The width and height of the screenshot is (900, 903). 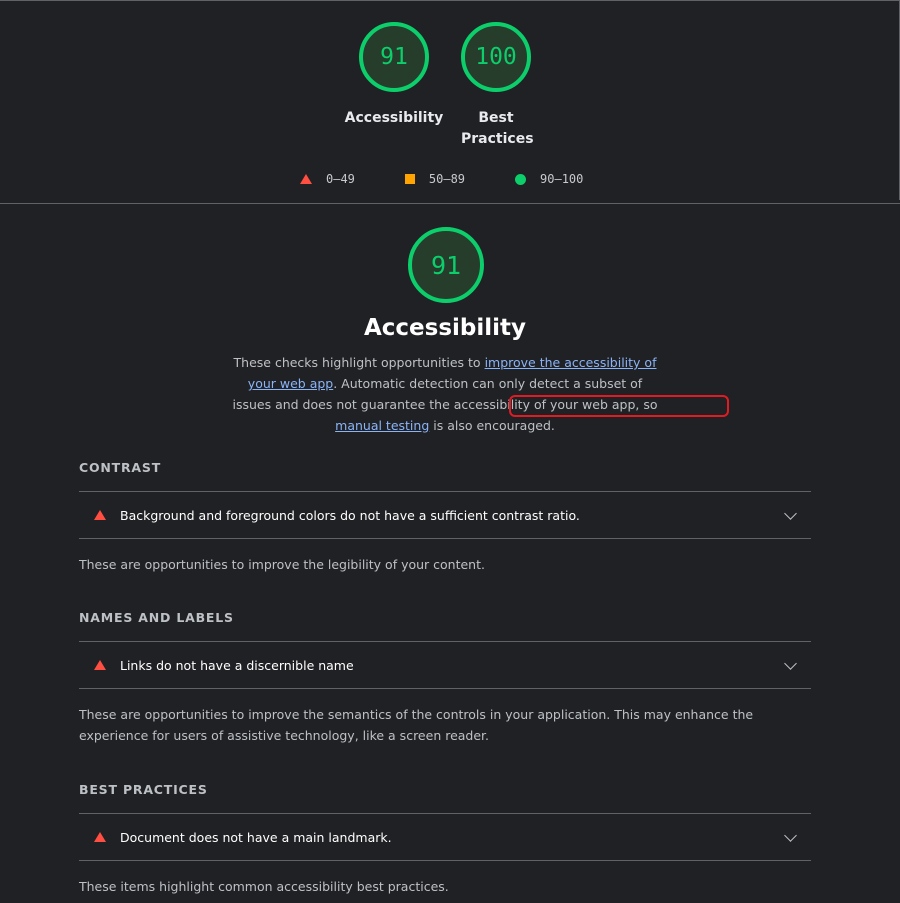 I want to click on triangle-icon, so click(x=306, y=179).